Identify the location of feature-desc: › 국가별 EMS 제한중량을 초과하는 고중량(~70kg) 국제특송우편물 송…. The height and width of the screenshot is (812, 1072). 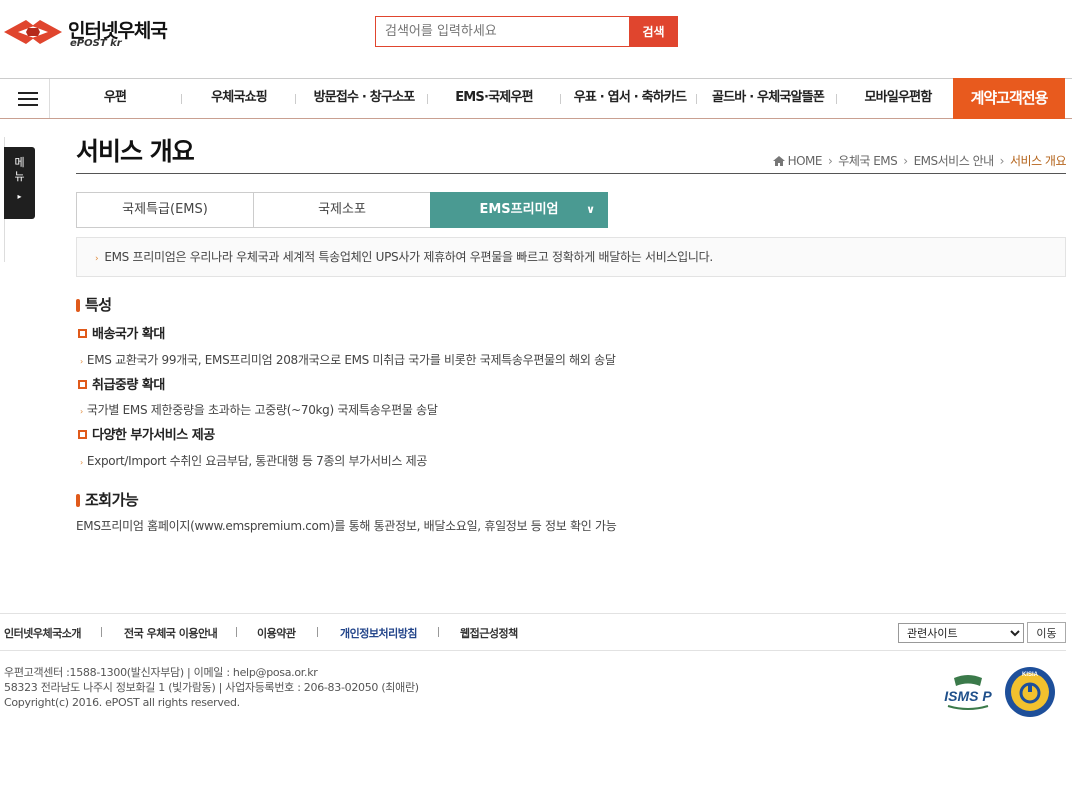
(259, 410).